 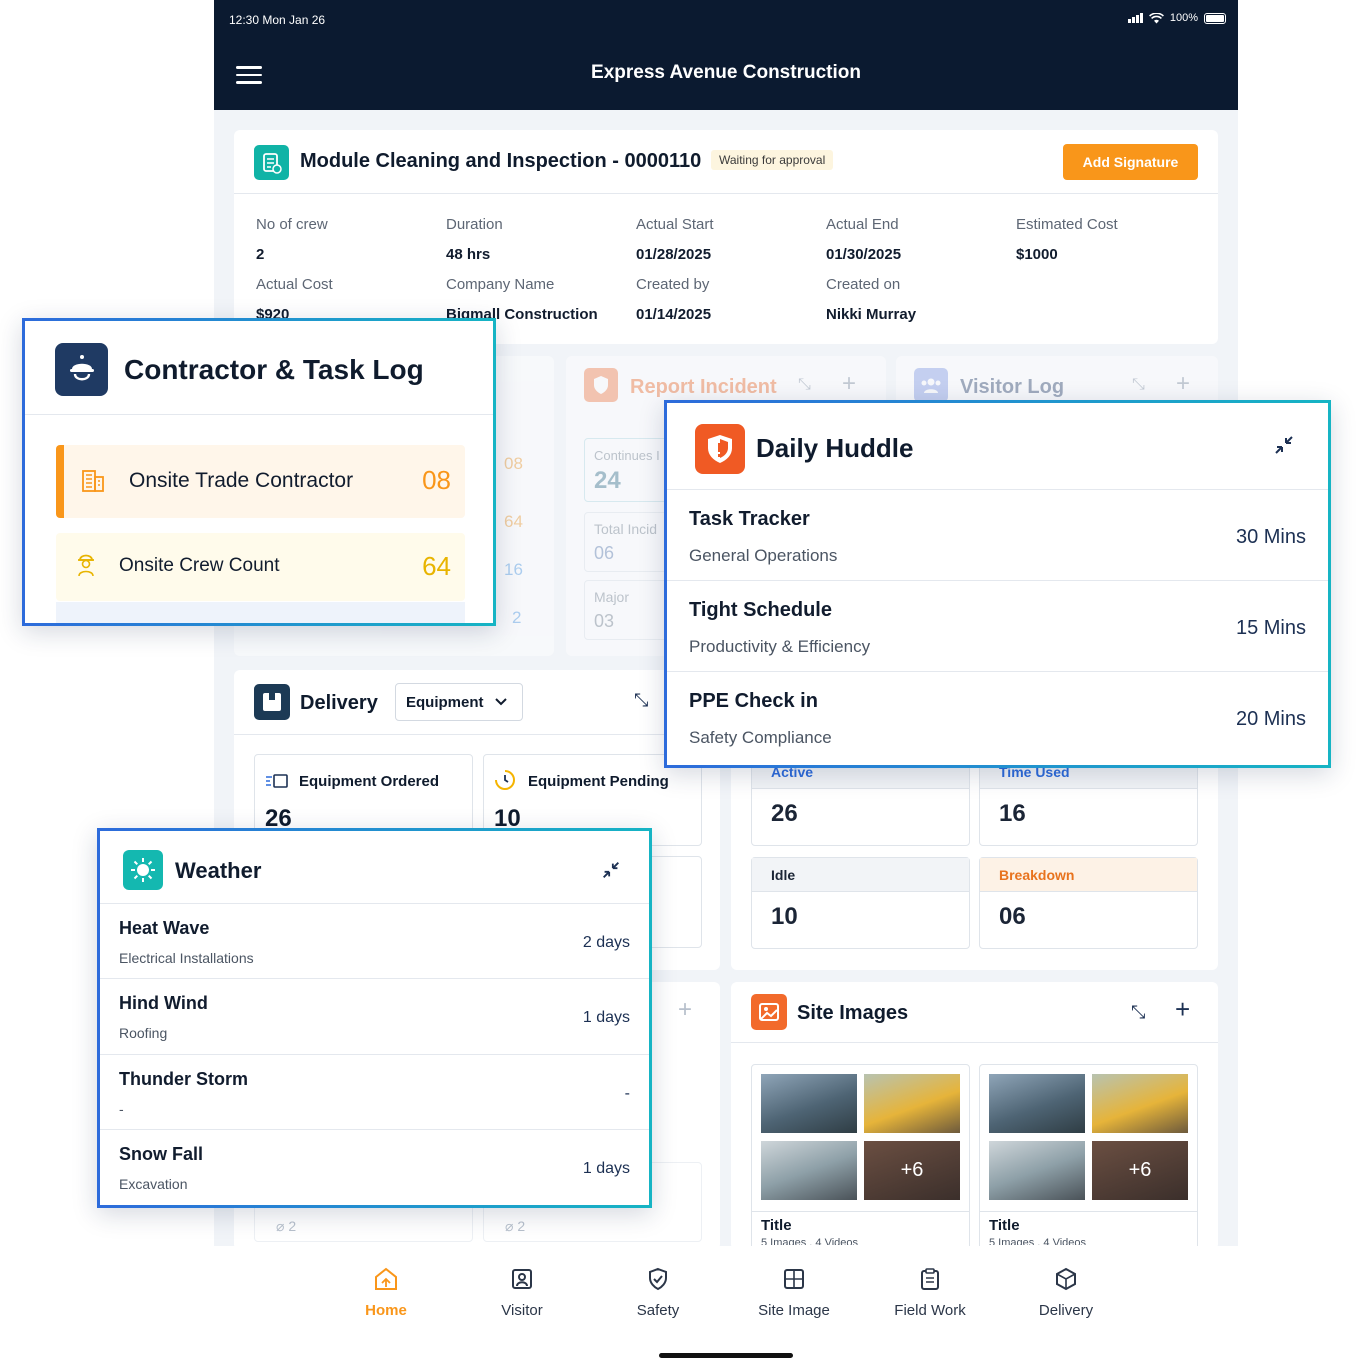 I want to click on list-item: Onsite Trade Contractor 08, so click(x=260, y=481).